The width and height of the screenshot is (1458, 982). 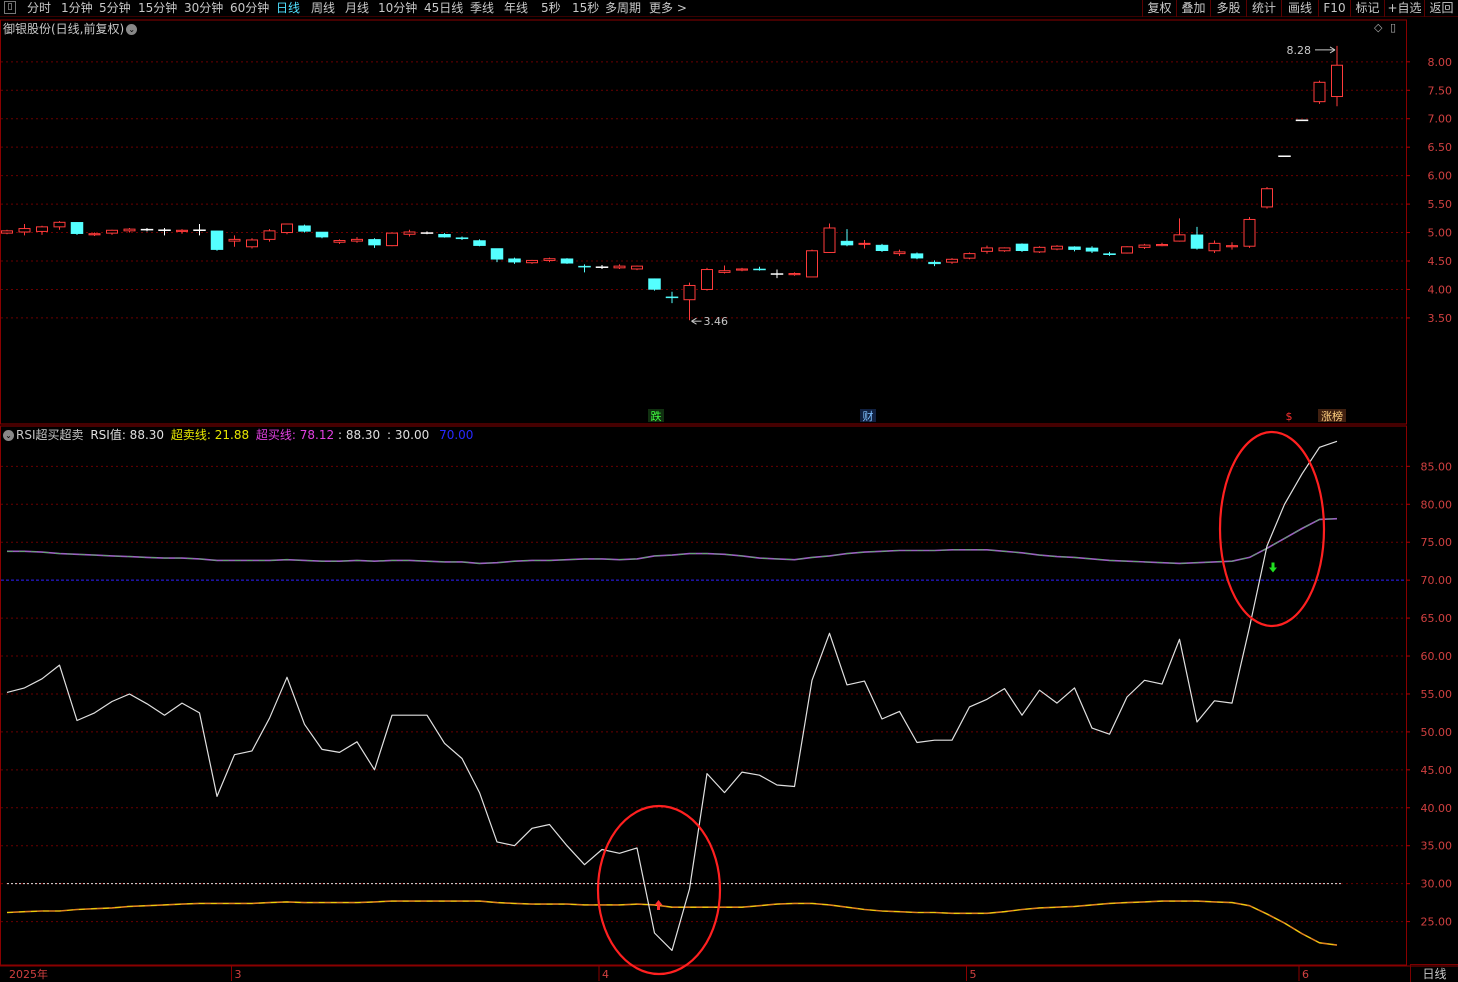 I want to click on rsi-tick-label: 25.00, so click(x=1437, y=922).